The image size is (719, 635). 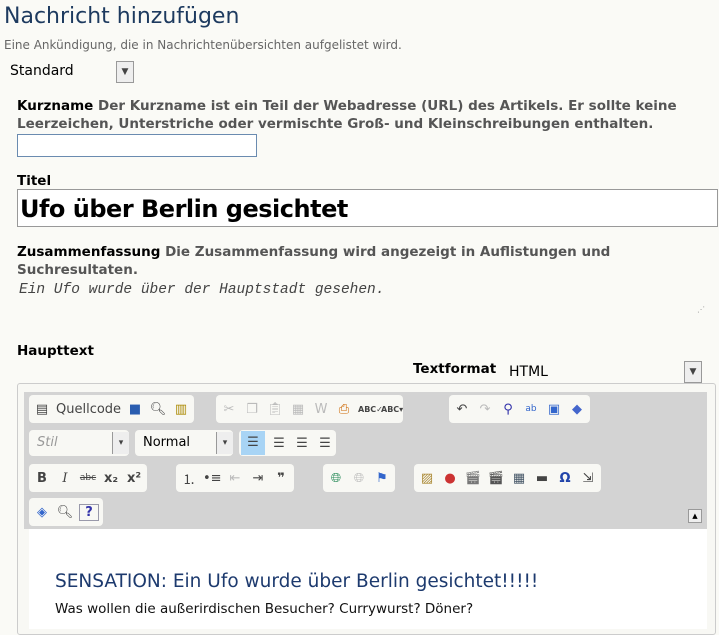 What do you see at coordinates (42, 512) in the screenshot?
I see `maximize-icon: ◈` at bounding box center [42, 512].